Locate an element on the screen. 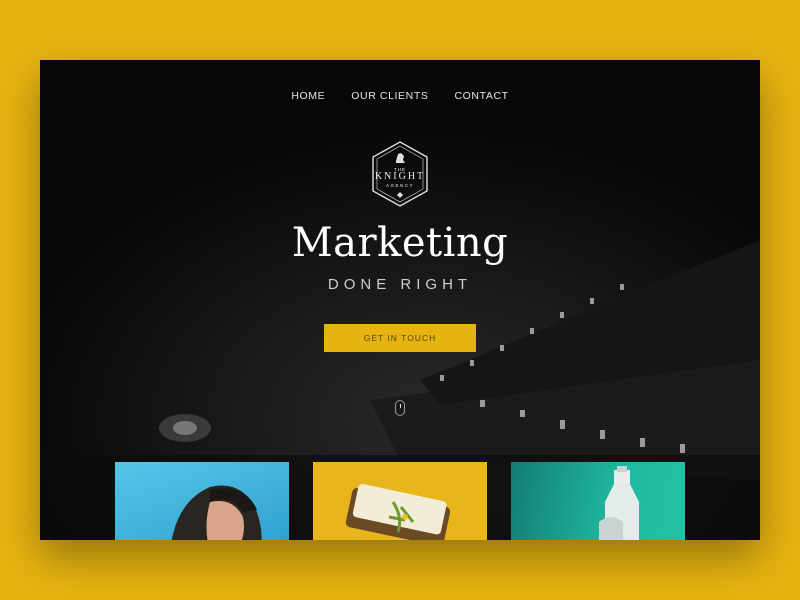 The image size is (800, 600). portfolio-card-bottle is located at coordinates (598, 501).